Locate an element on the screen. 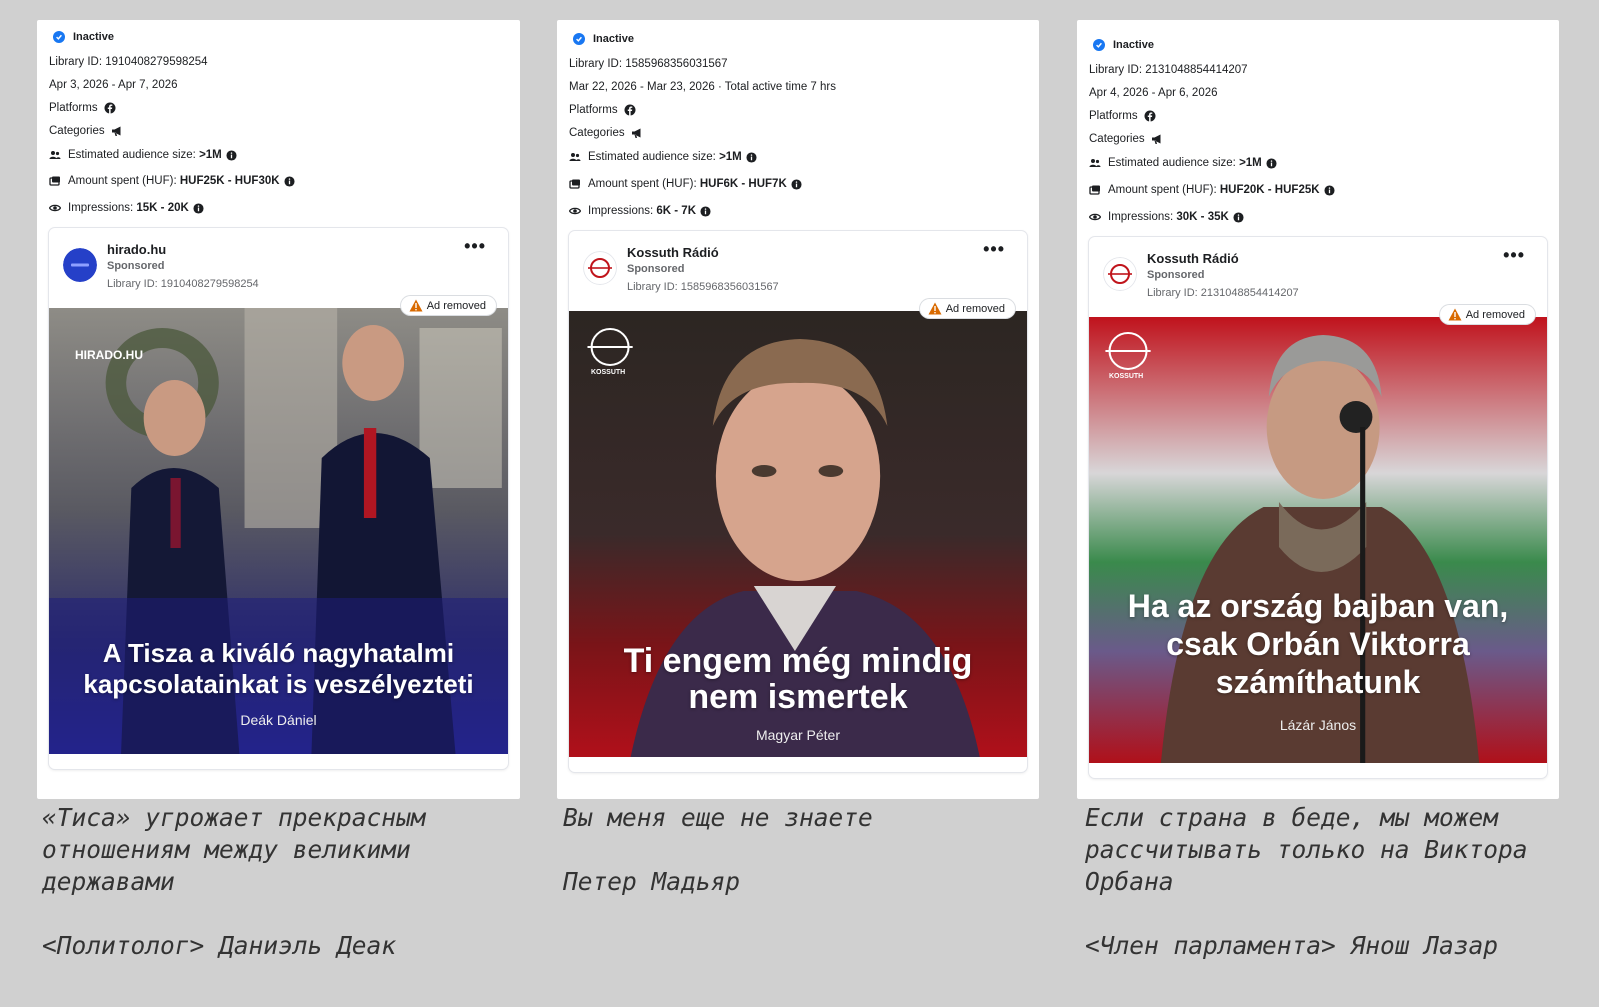  caption-2: Вы меня еще не знаете Петер Мадьяр is located at coordinates (718, 849).